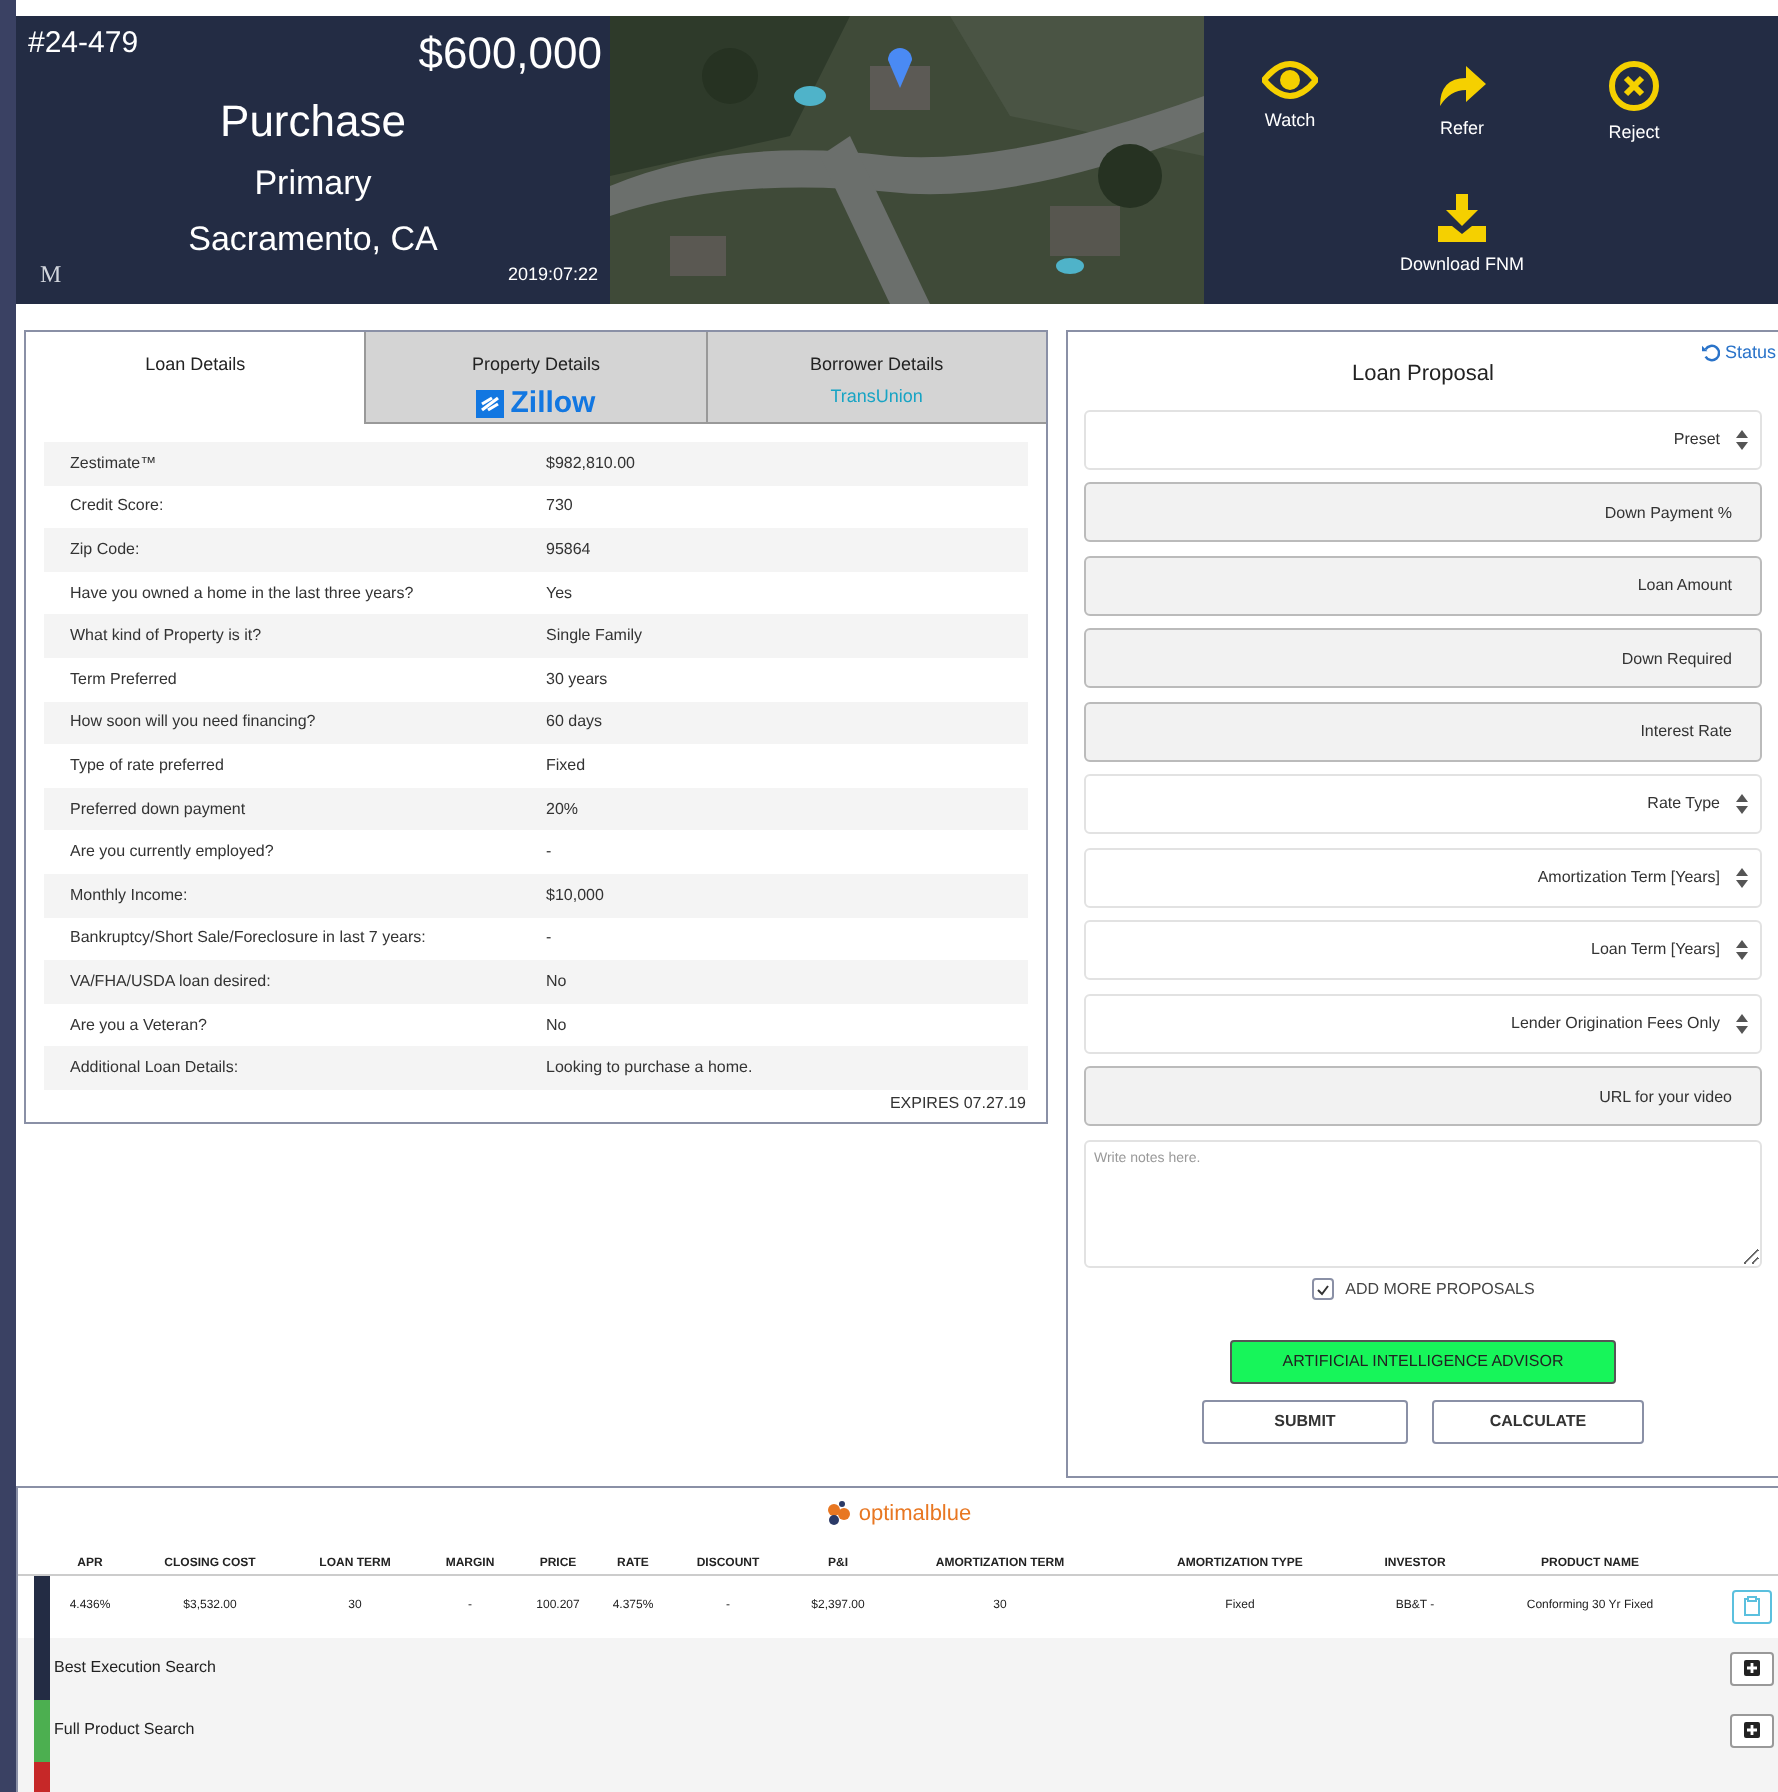 The image size is (1778, 1792). I want to click on close-icon, so click(1634, 86).